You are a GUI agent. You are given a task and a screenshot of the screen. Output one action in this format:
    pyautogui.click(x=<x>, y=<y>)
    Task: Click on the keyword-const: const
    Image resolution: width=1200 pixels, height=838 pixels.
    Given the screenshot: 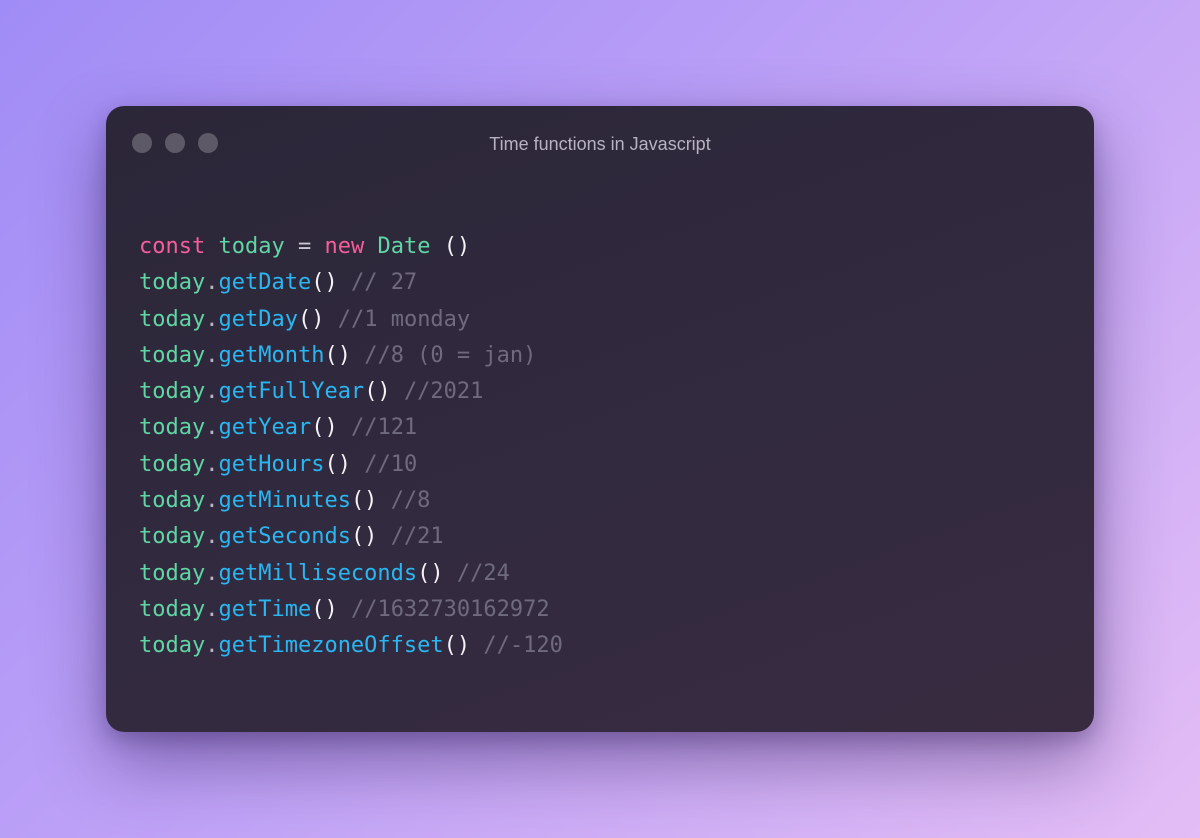 What is the action you would take?
    pyautogui.click(x=172, y=246)
    